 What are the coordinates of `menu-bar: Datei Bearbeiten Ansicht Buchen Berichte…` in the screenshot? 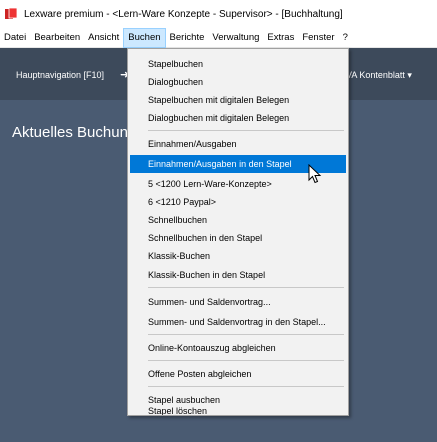 It's located at (218, 37).